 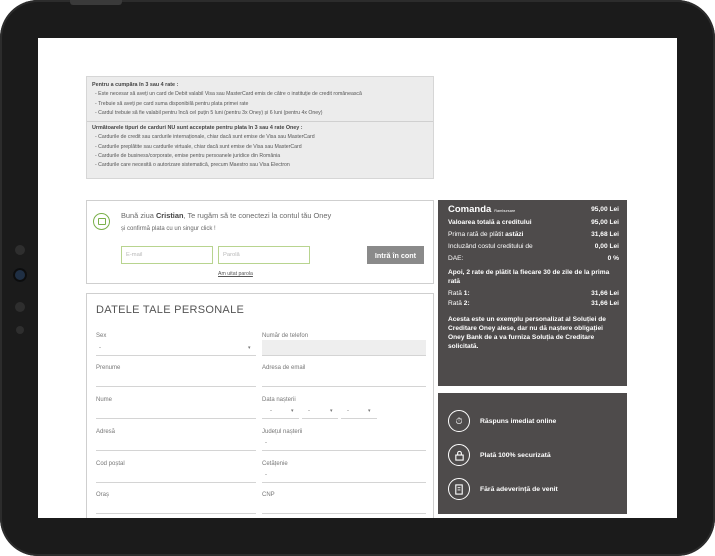 I want to click on email-field, so click(x=344, y=386).